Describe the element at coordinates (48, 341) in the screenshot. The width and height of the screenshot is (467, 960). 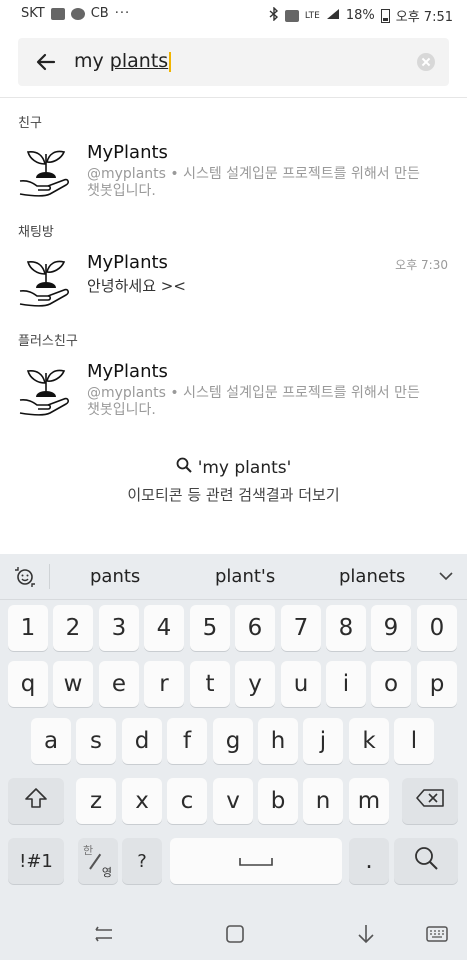
I see `section-label-plus-friends: 플러스친구` at that location.